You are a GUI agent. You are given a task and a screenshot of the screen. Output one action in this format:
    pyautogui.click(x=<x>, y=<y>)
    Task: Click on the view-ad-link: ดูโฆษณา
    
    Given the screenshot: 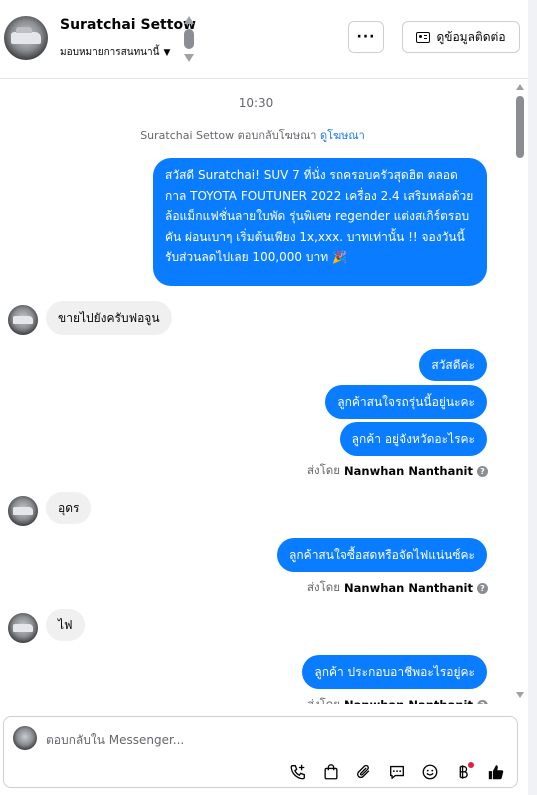 What is the action you would take?
    pyautogui.click(x=342, y=135)
    